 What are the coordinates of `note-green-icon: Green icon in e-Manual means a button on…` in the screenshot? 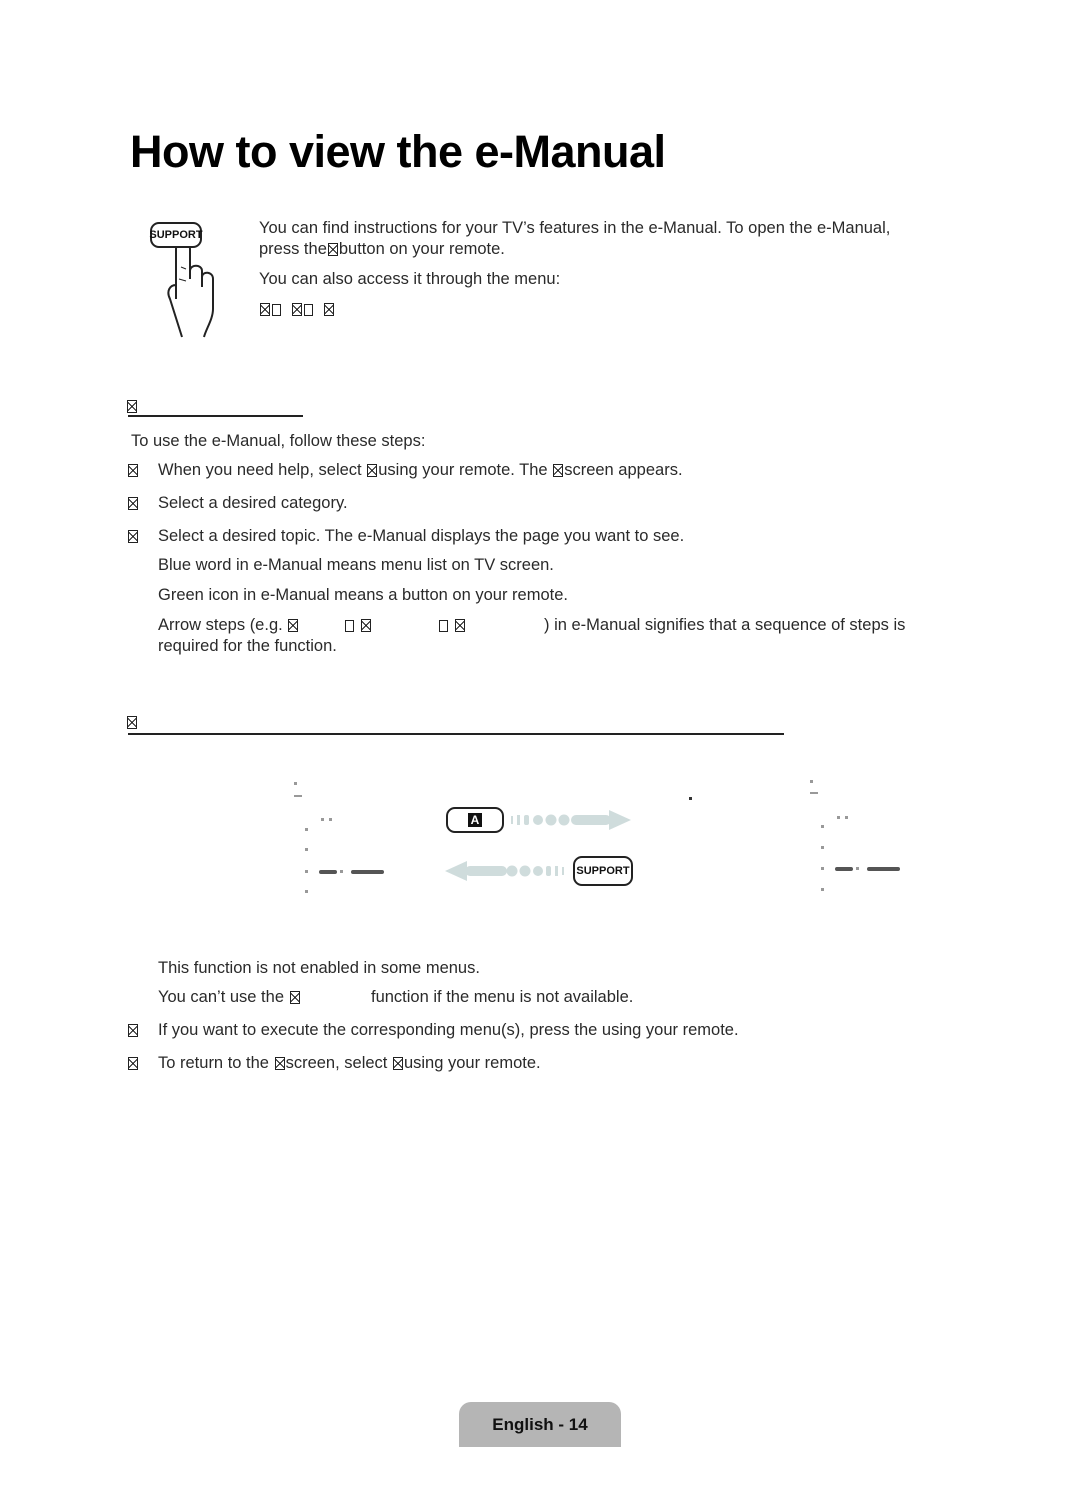 It's located at (363, 595).